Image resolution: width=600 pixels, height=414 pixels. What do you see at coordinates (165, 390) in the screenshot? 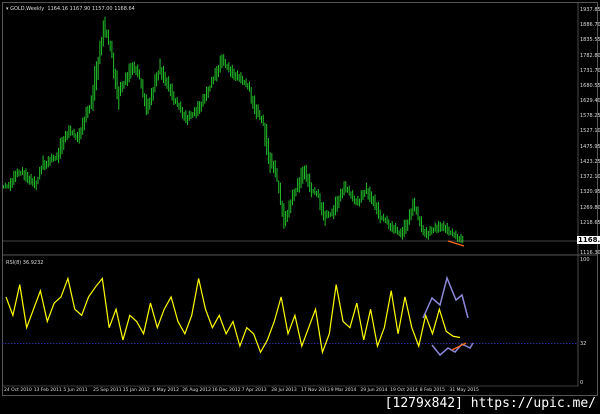
I see `date-tick: 6 May 2012` at bounding box center [165, 390].